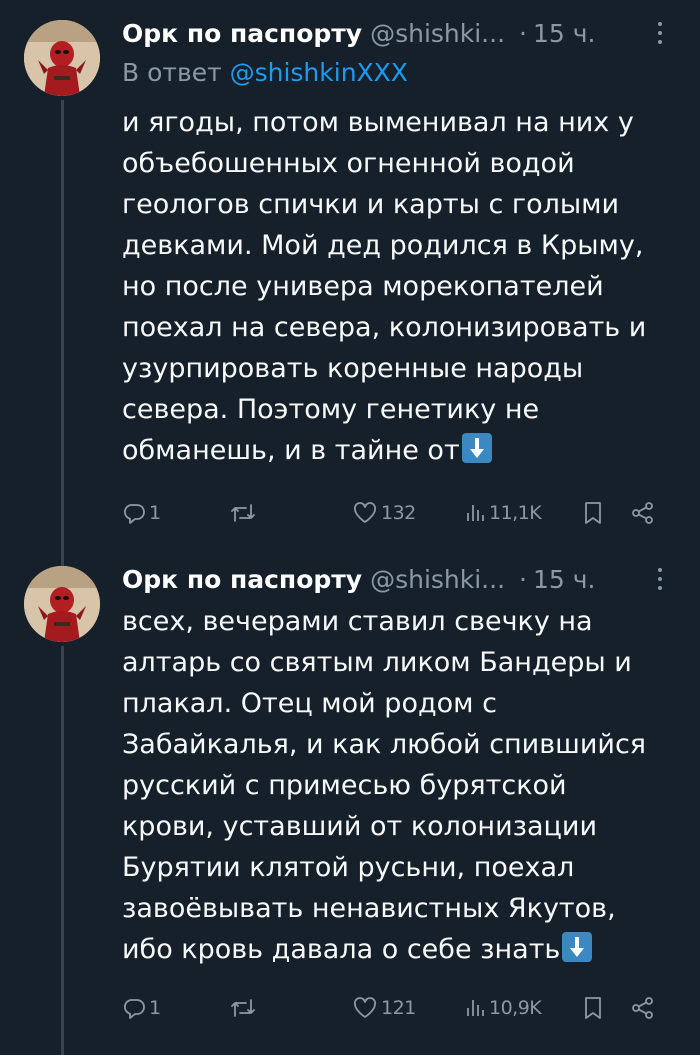 The width and height of the screenshot is (700, 1055). I want to click on views-button: 10,9K, so click(503, 1008).